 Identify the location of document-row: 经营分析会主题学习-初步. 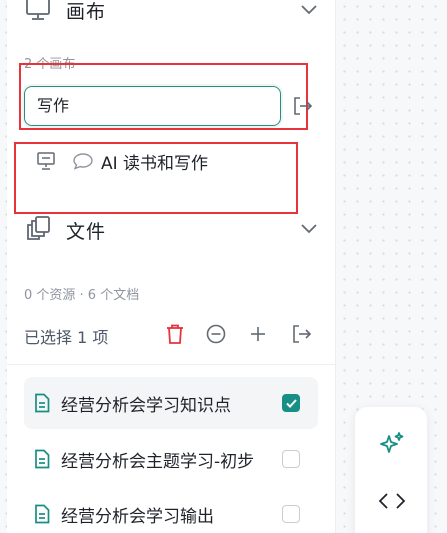
(171, 459).